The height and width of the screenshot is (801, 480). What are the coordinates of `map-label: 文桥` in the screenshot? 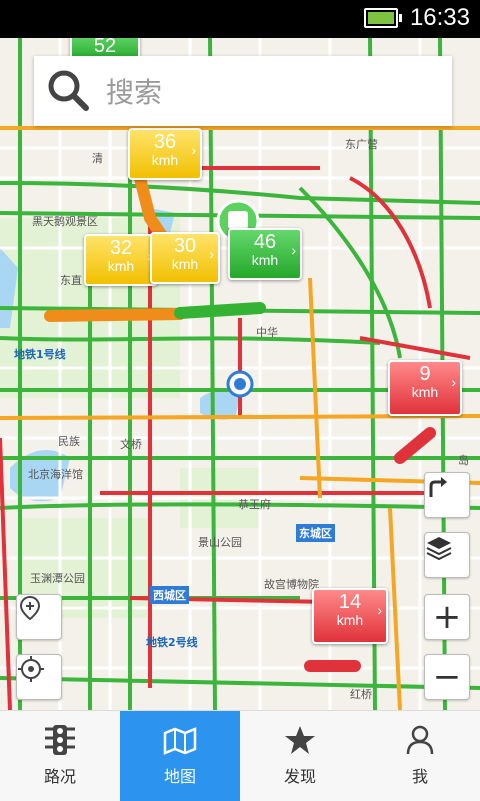 It's located at (131, 444).